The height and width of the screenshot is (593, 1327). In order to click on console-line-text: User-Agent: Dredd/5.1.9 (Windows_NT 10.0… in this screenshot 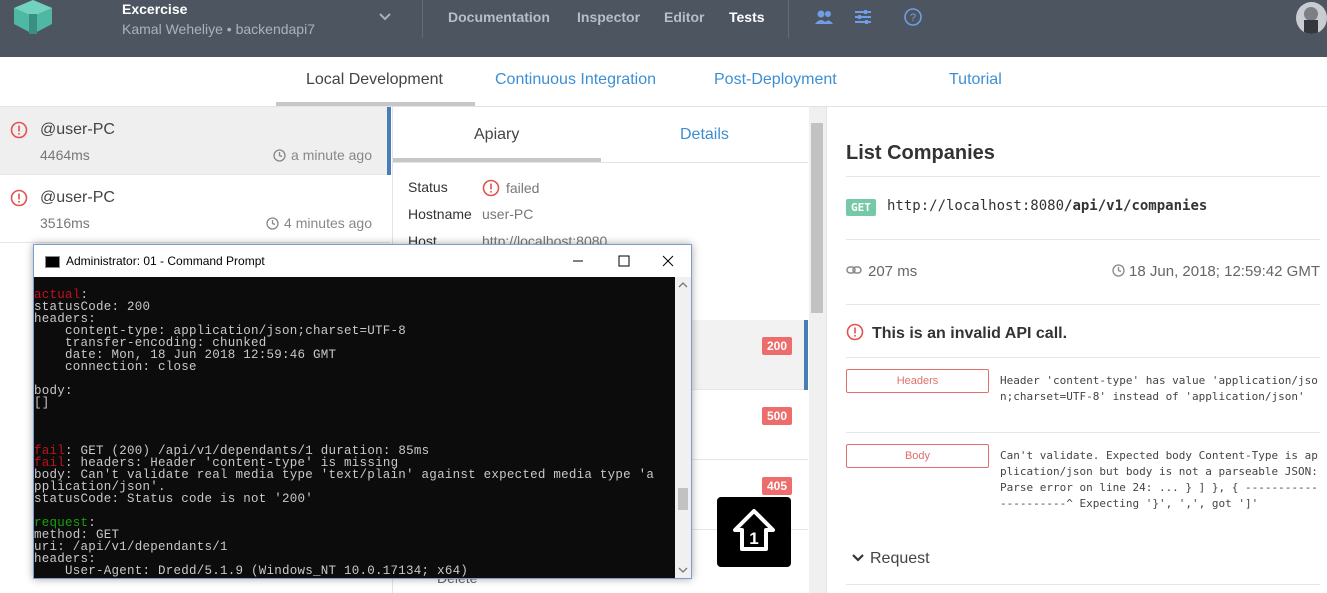, I will do `click(251, 571)`.